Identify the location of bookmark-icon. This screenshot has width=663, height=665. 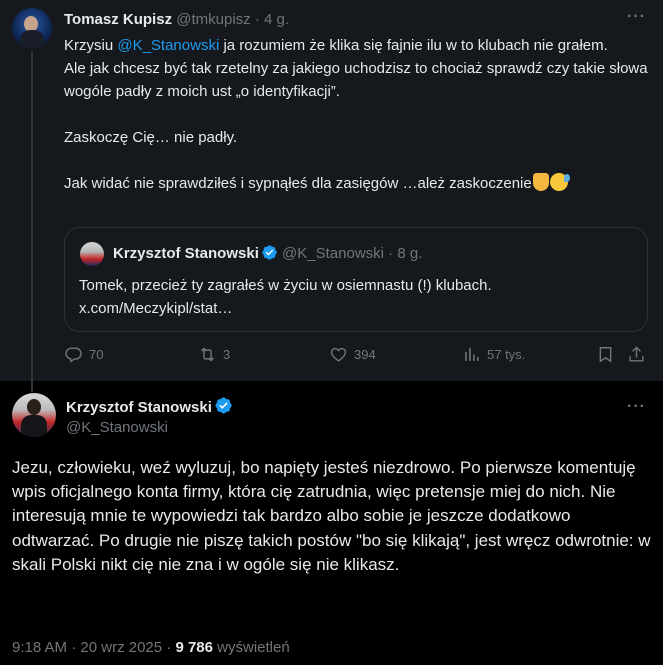
(605, 355).